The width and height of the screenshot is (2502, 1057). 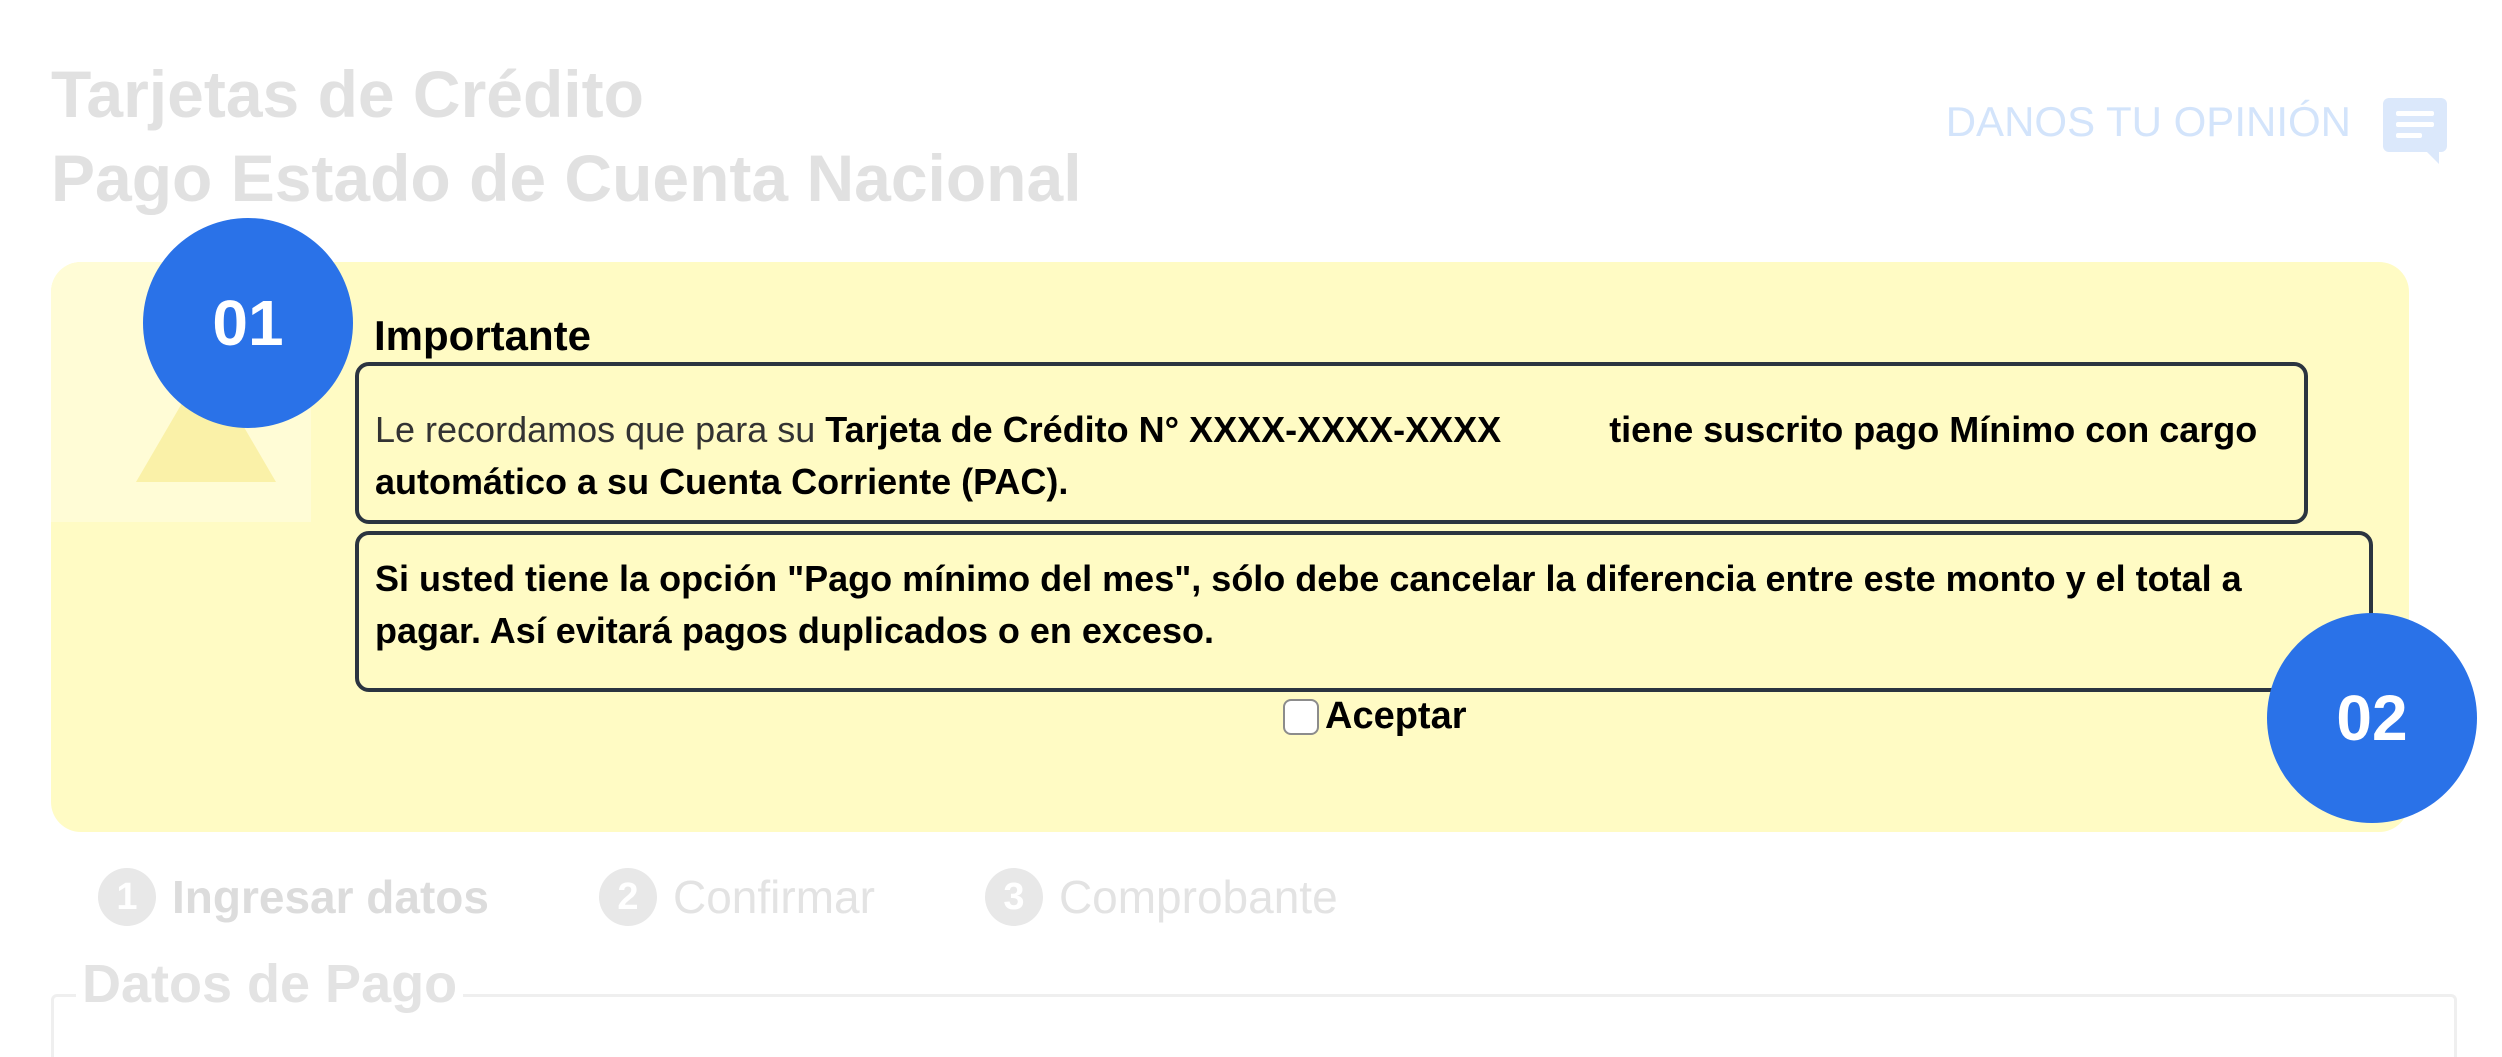 I want to click on feedback-button: DANOS TU OPINIÓN, so click(x=2196, y=127).